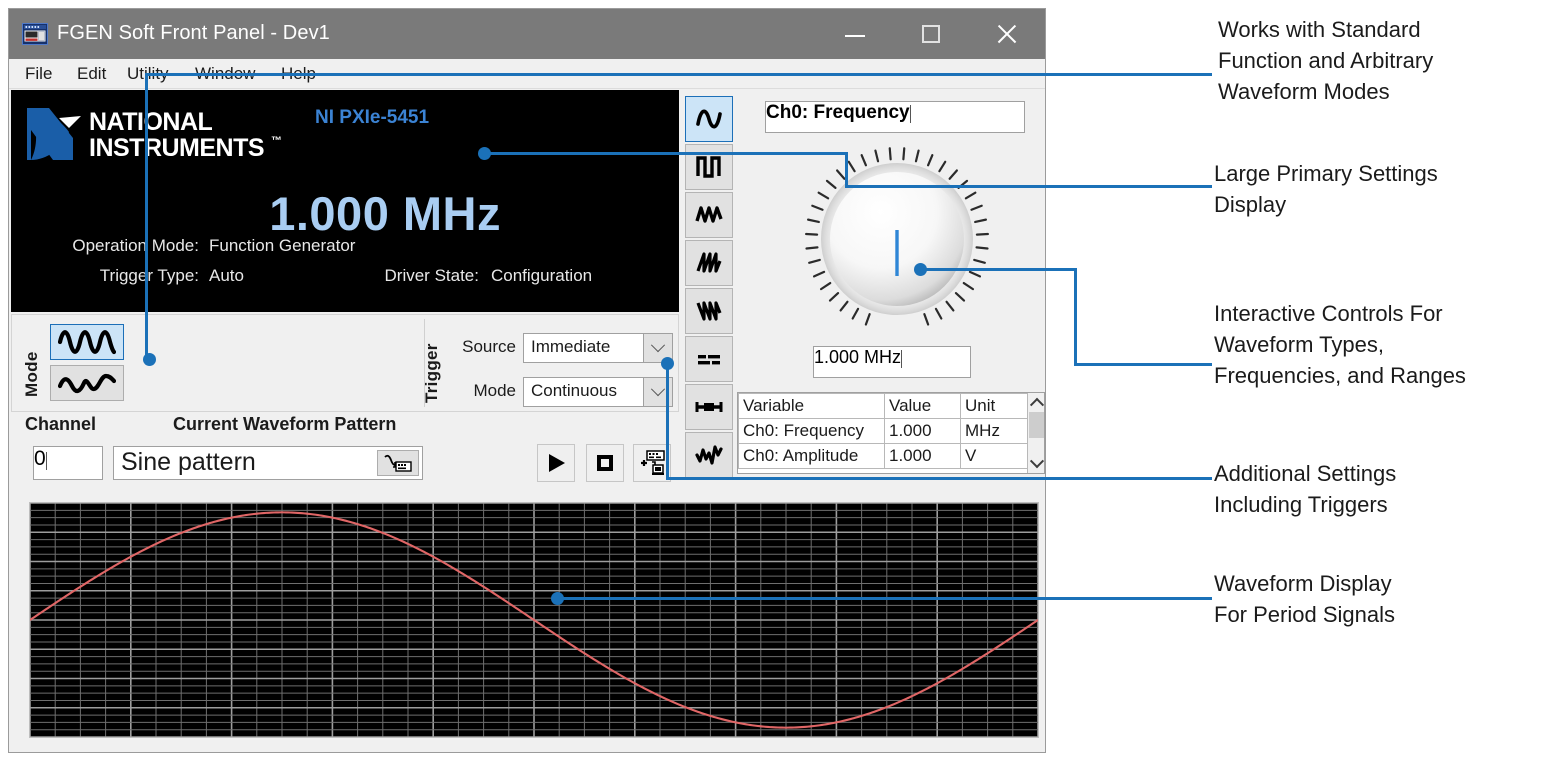 This screenshot has height=761, width=1553. I want to click on dc-level-icon, so click(709, 360).